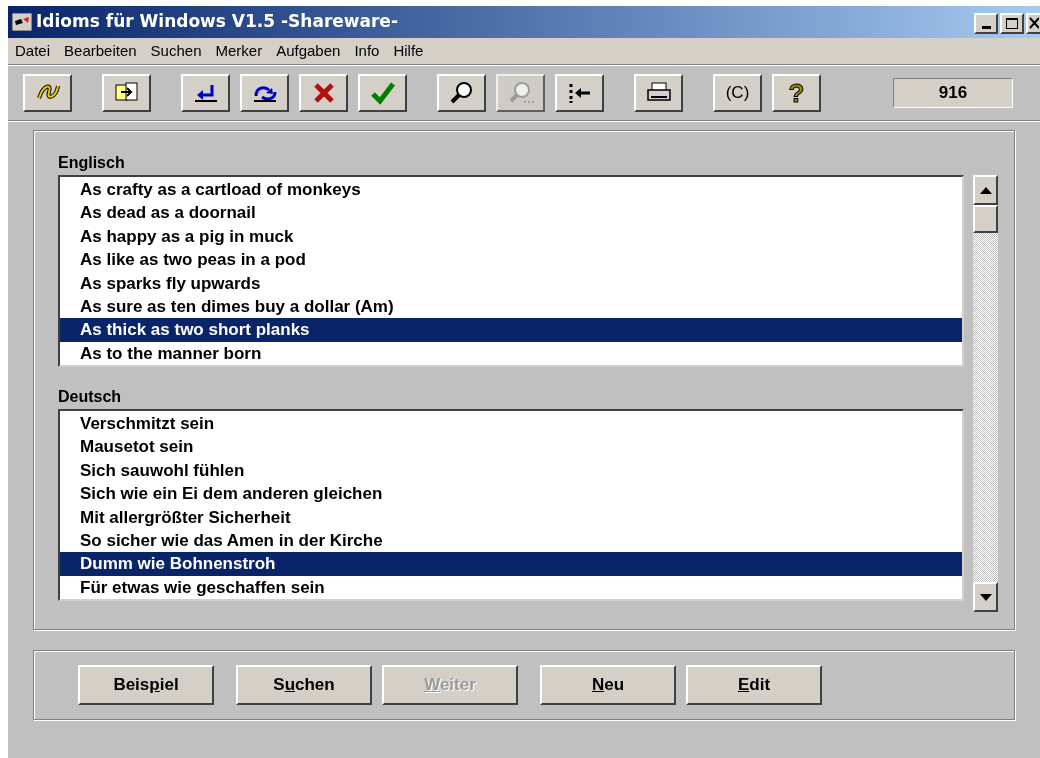 This screenshot has width=1040, height=758. Describe the element at coordinates (511, 494) in the screenshot. I see `list-item: Sich wie ein Ei dem anderen gleichen` at that location.